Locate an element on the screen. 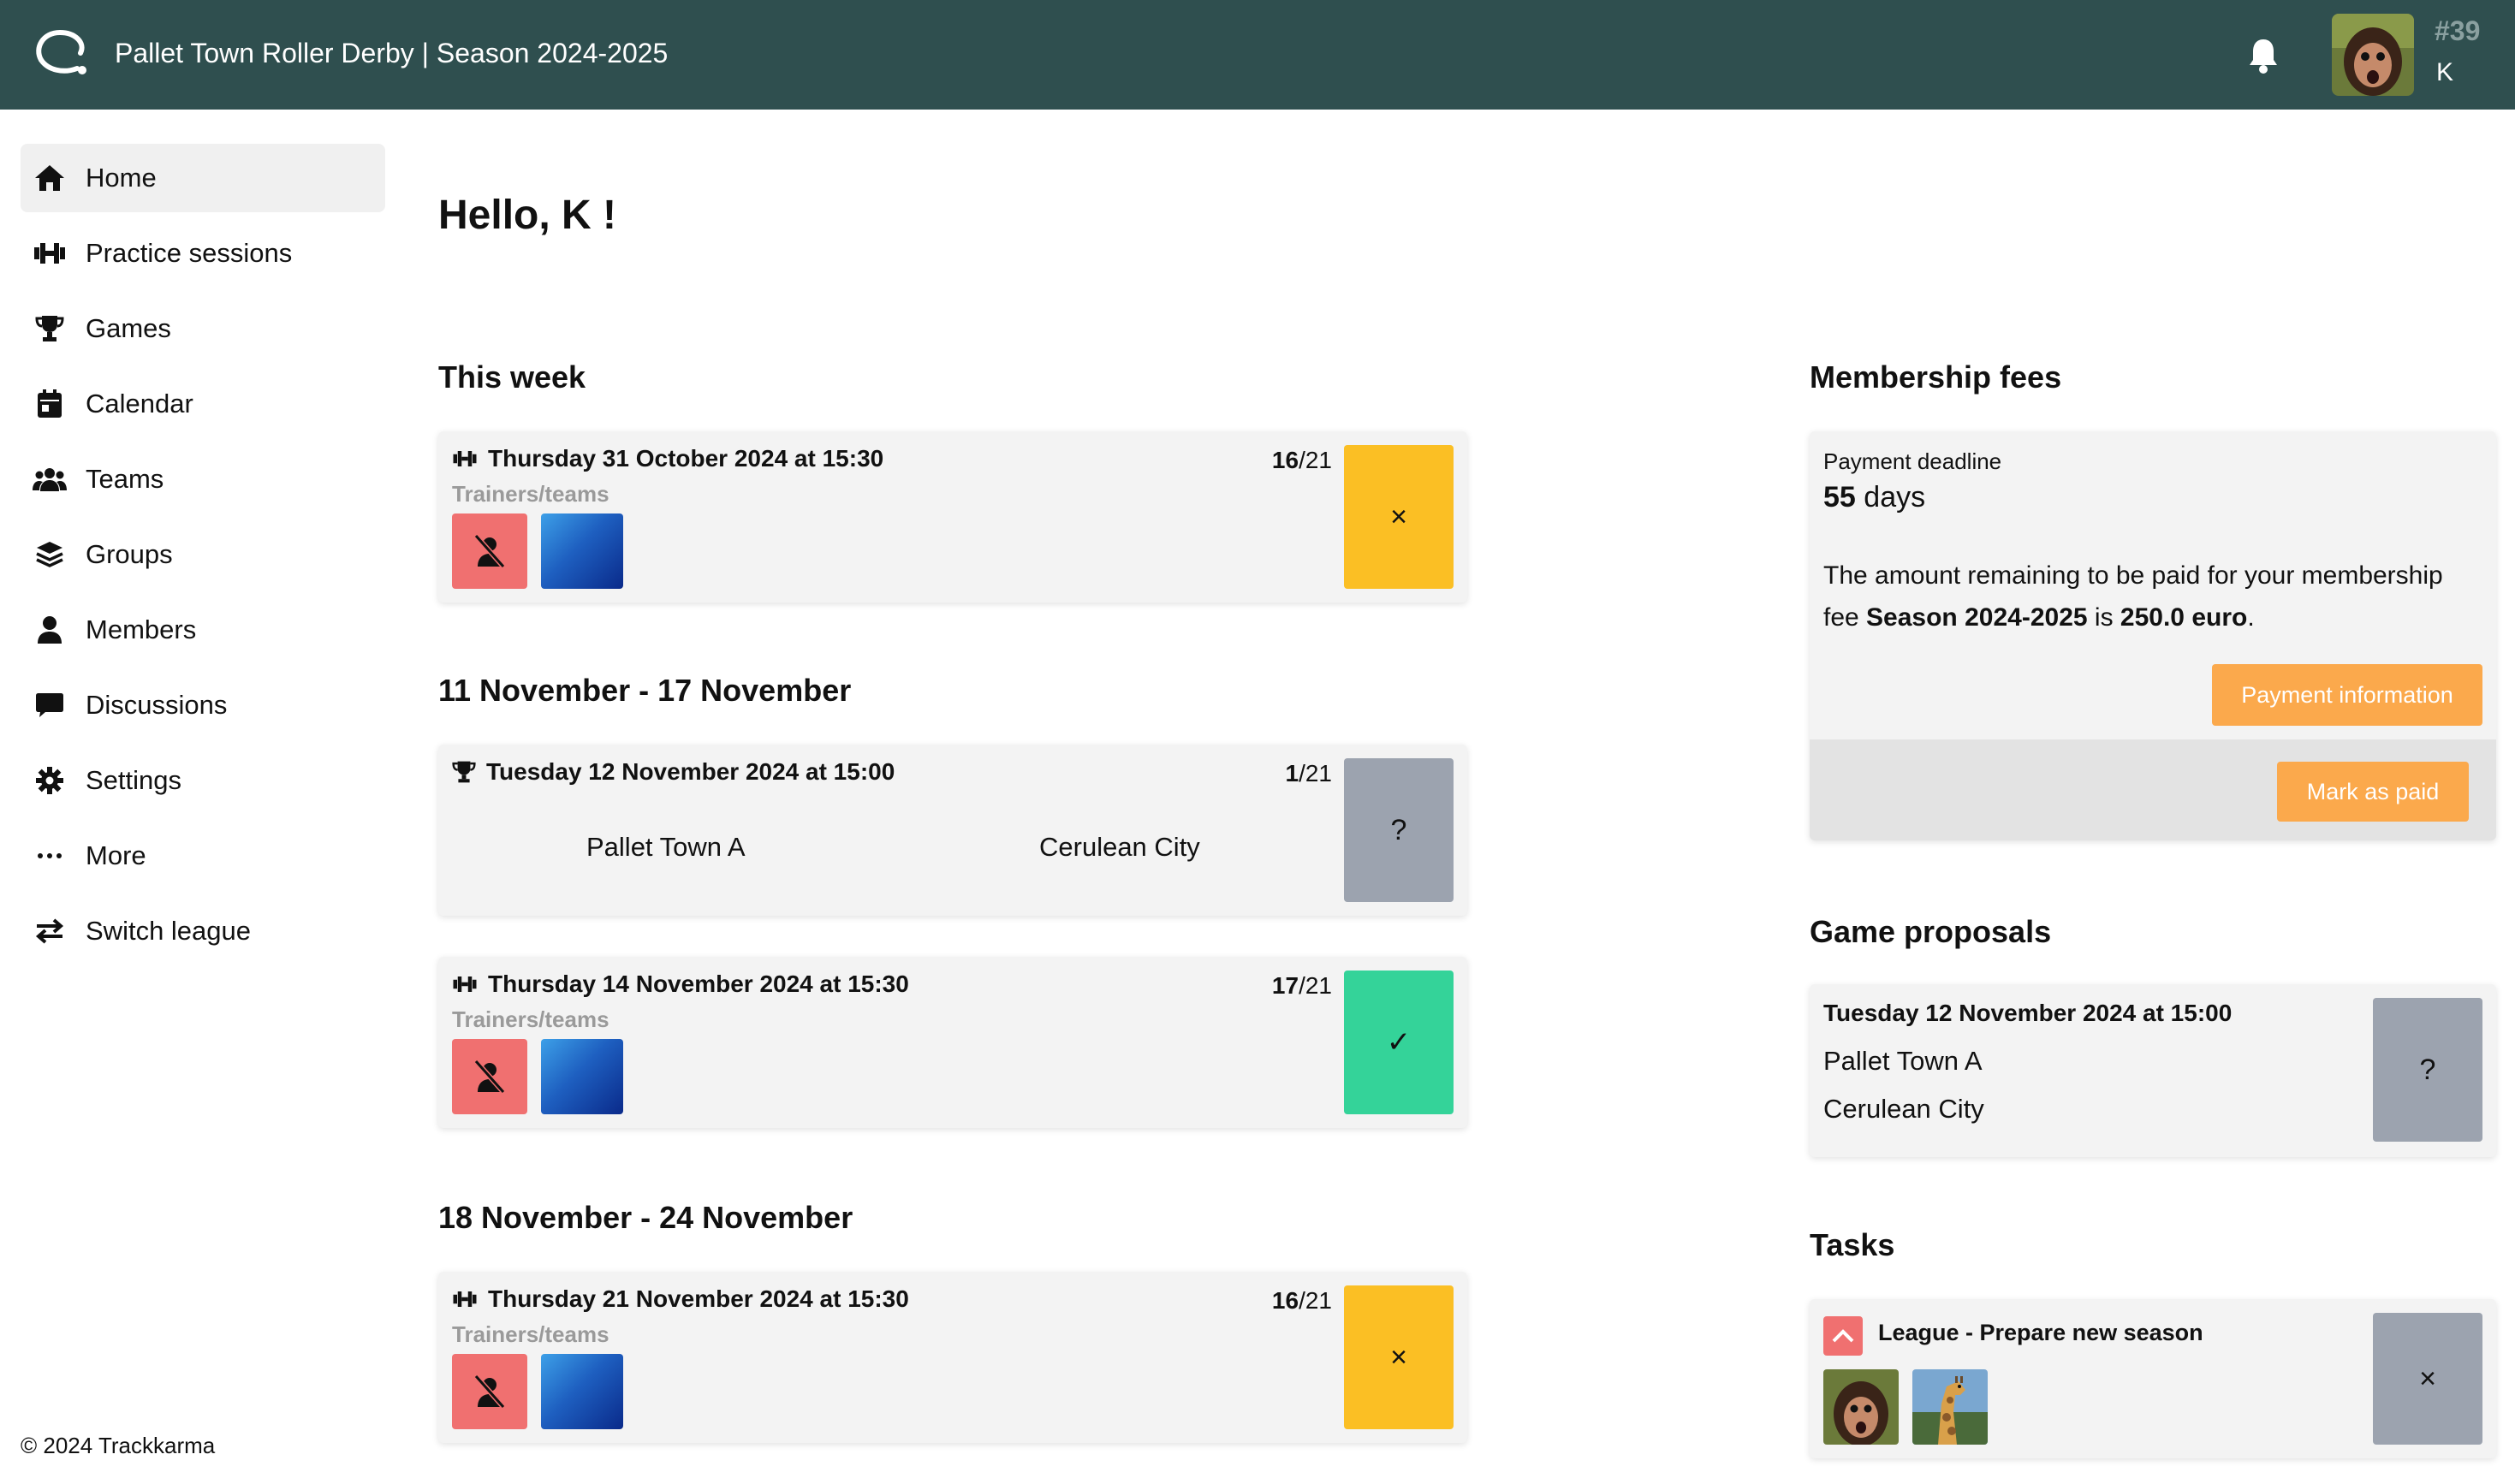  days-value: 55 is located at coordinates (1840, 497).